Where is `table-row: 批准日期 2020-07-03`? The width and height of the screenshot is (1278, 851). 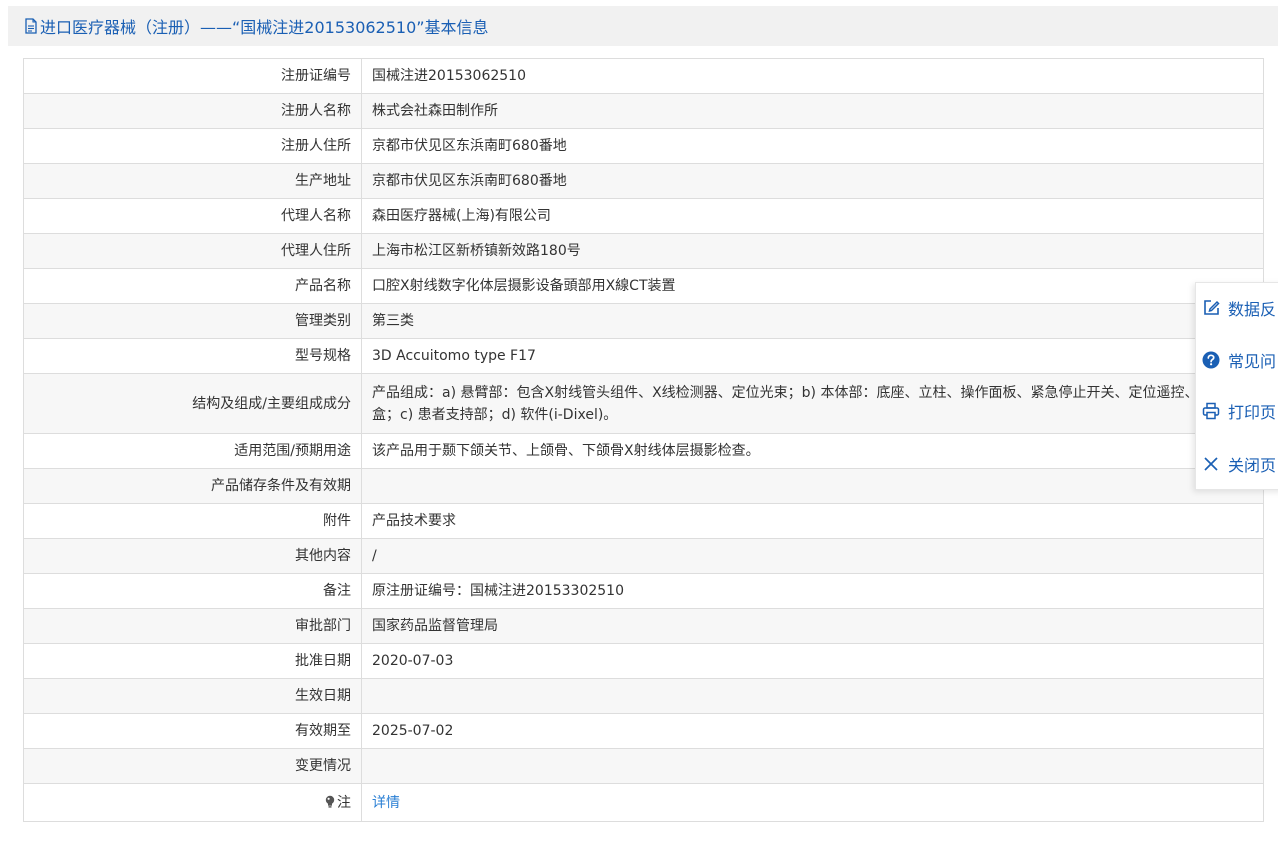 table-row: 批准日期 2020-07-03 is located at coordinates (643, 661).